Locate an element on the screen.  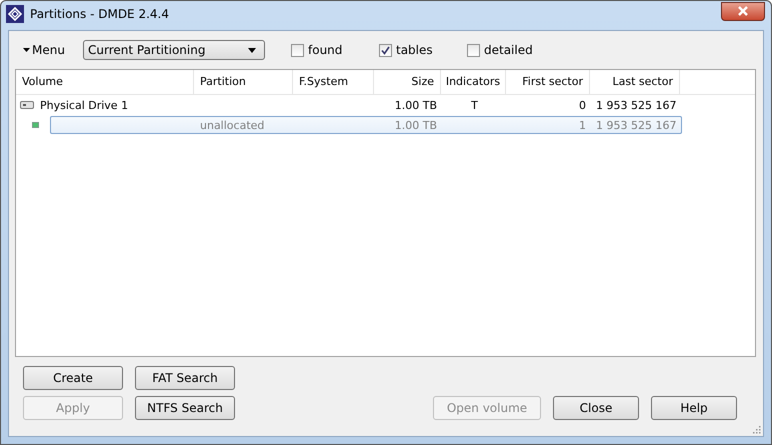
close-icon is located at coordinates (743, 11).